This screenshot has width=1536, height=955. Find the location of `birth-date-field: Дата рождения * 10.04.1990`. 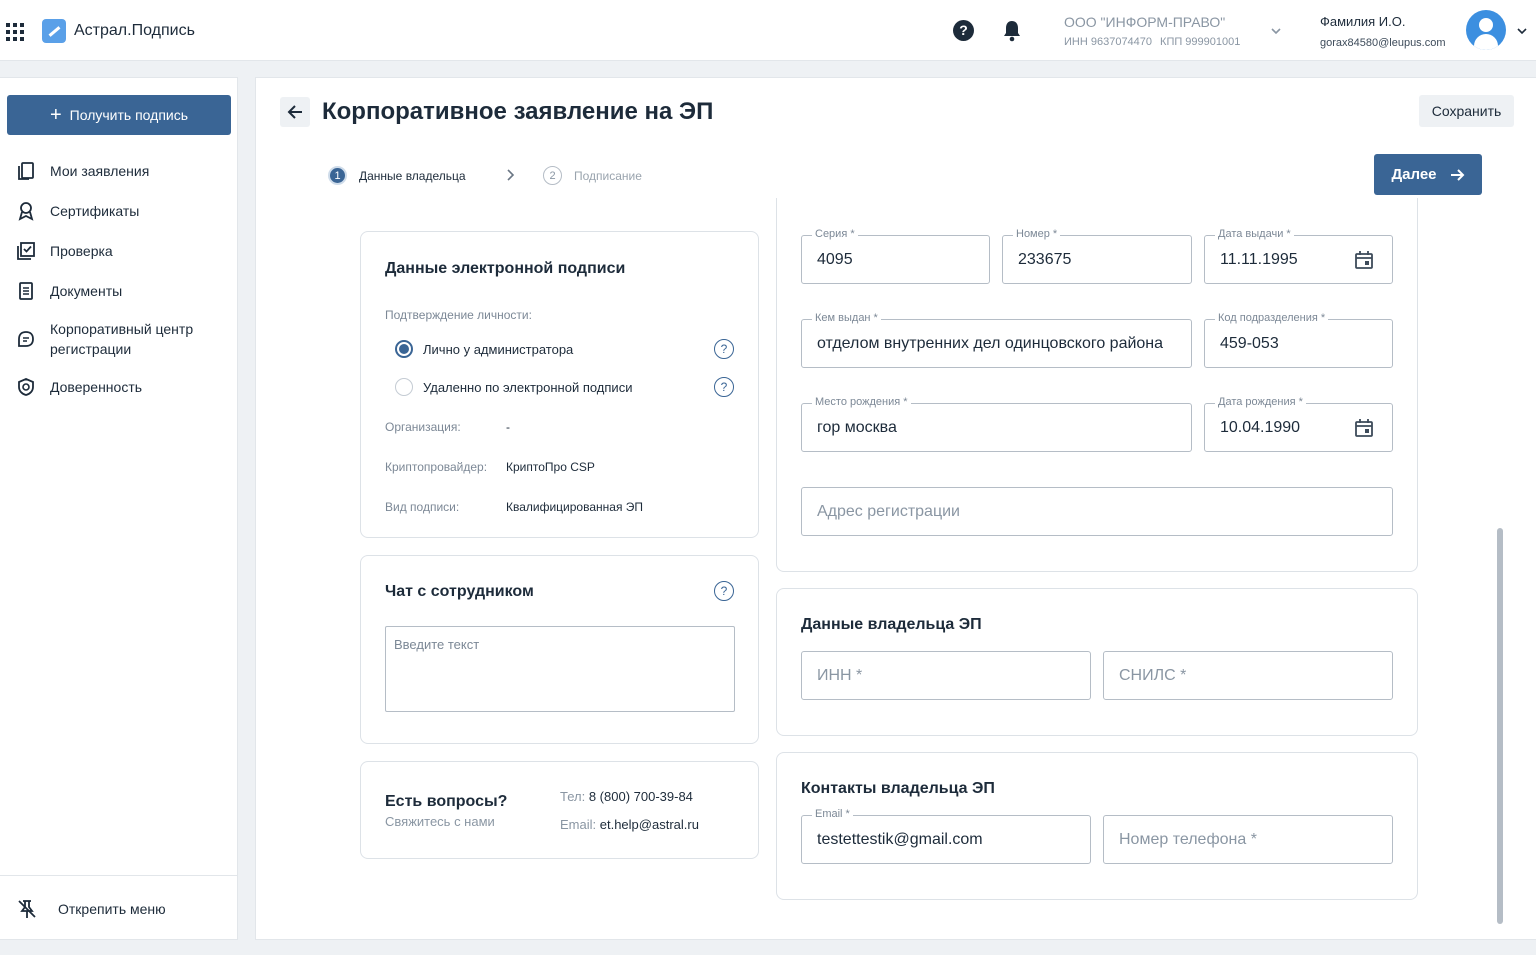

birth-date-field: Дата рождения * 10.04.1990 is located at coordinates (1298, 424).